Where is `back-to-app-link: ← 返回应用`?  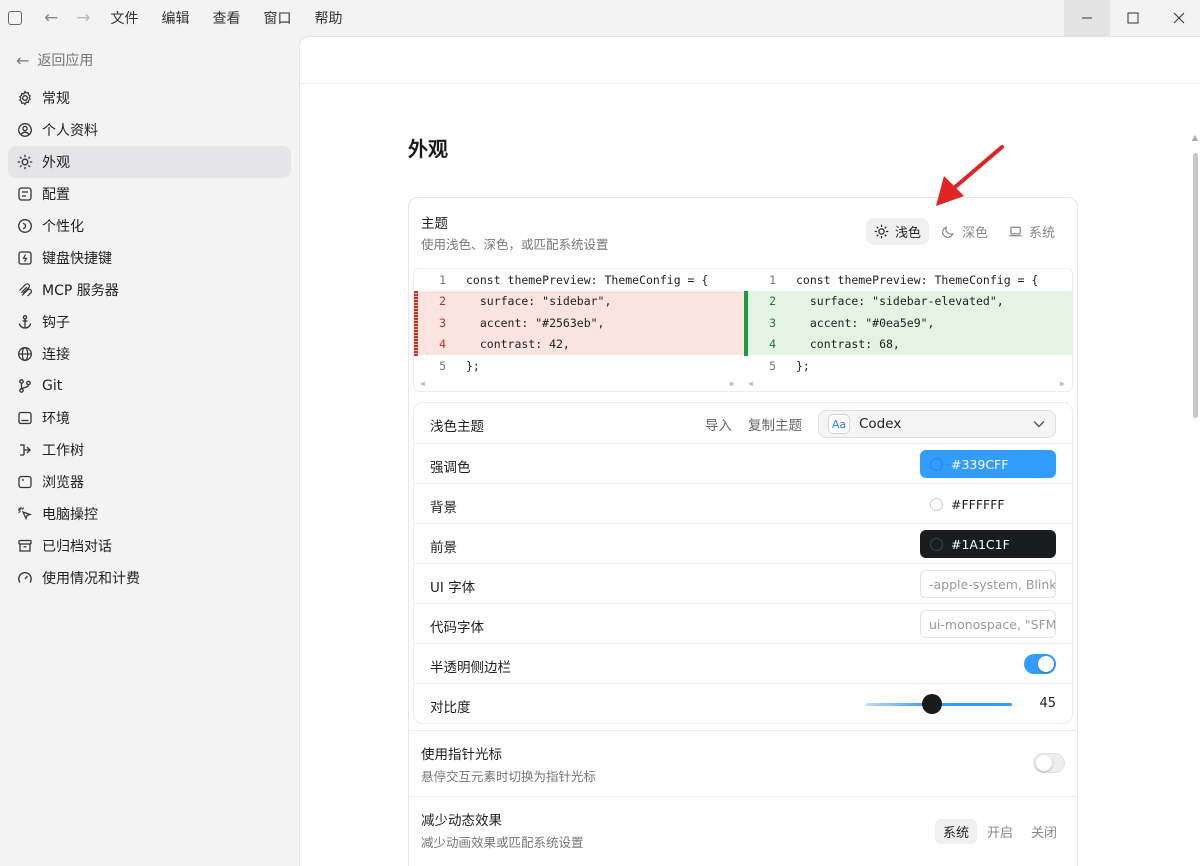 back-to-app-link: ← 返回应用 is located at coordinates (54, 60).